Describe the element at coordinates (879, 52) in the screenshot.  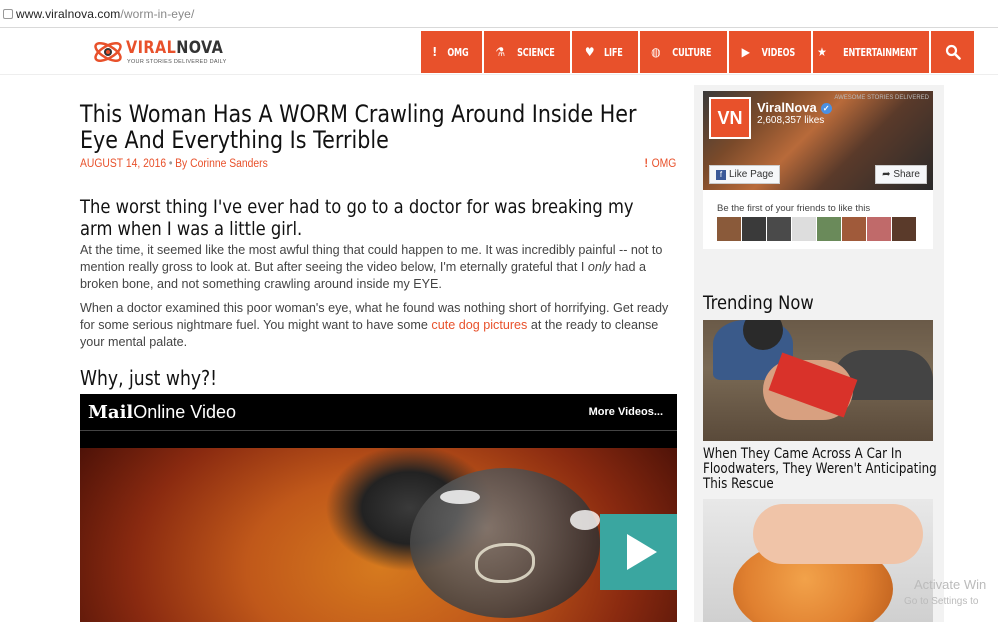
I see `nav-entertainment-label: ENTERTAINMENT` at that location.